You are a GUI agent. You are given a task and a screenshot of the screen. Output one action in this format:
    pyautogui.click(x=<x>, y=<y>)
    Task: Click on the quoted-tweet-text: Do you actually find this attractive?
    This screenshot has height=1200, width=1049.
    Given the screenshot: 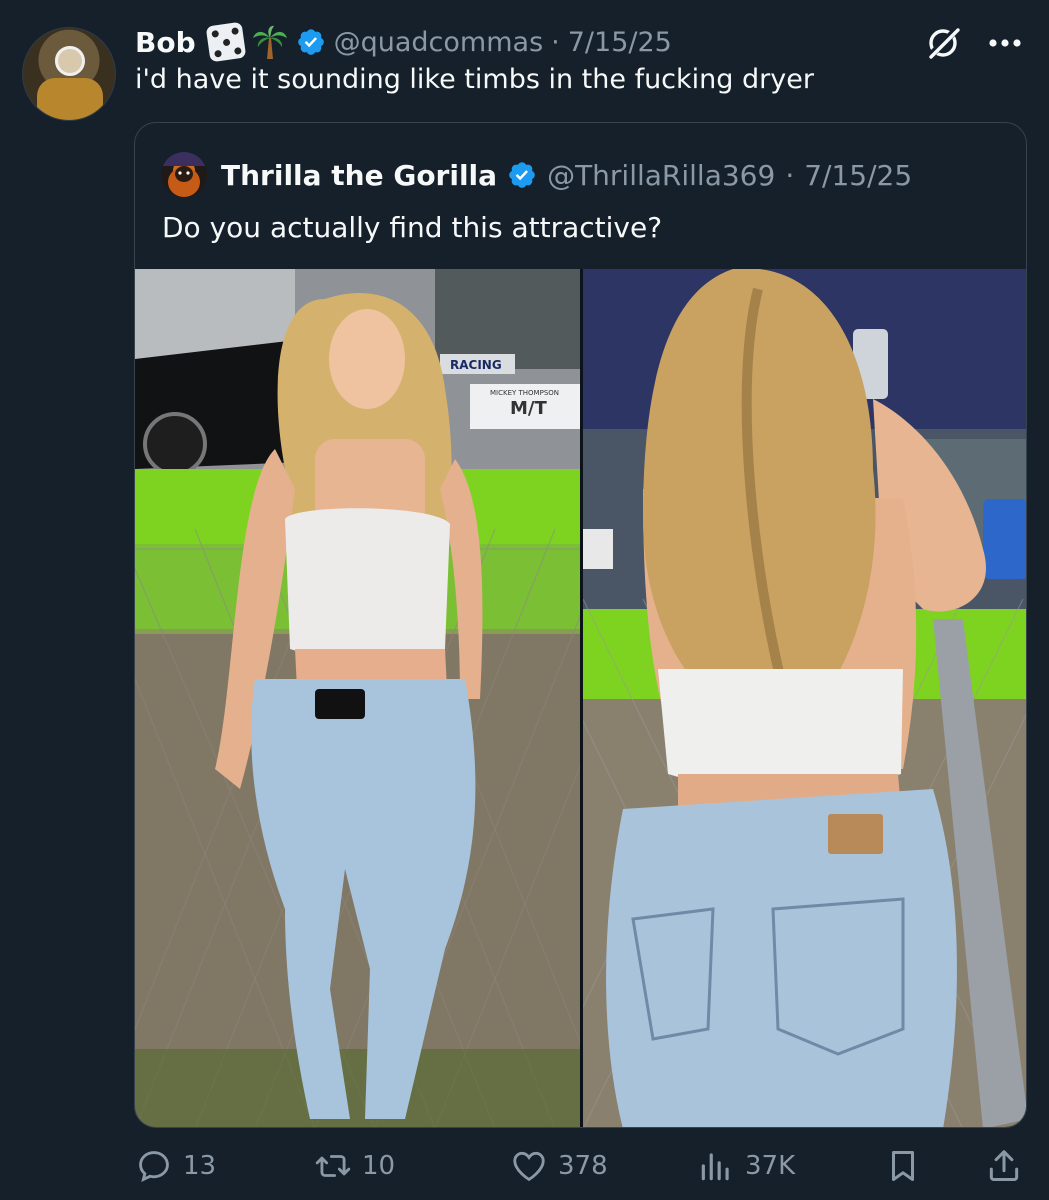 What is the action you would take?
    pyautogui.click(x=412, y=227)
    